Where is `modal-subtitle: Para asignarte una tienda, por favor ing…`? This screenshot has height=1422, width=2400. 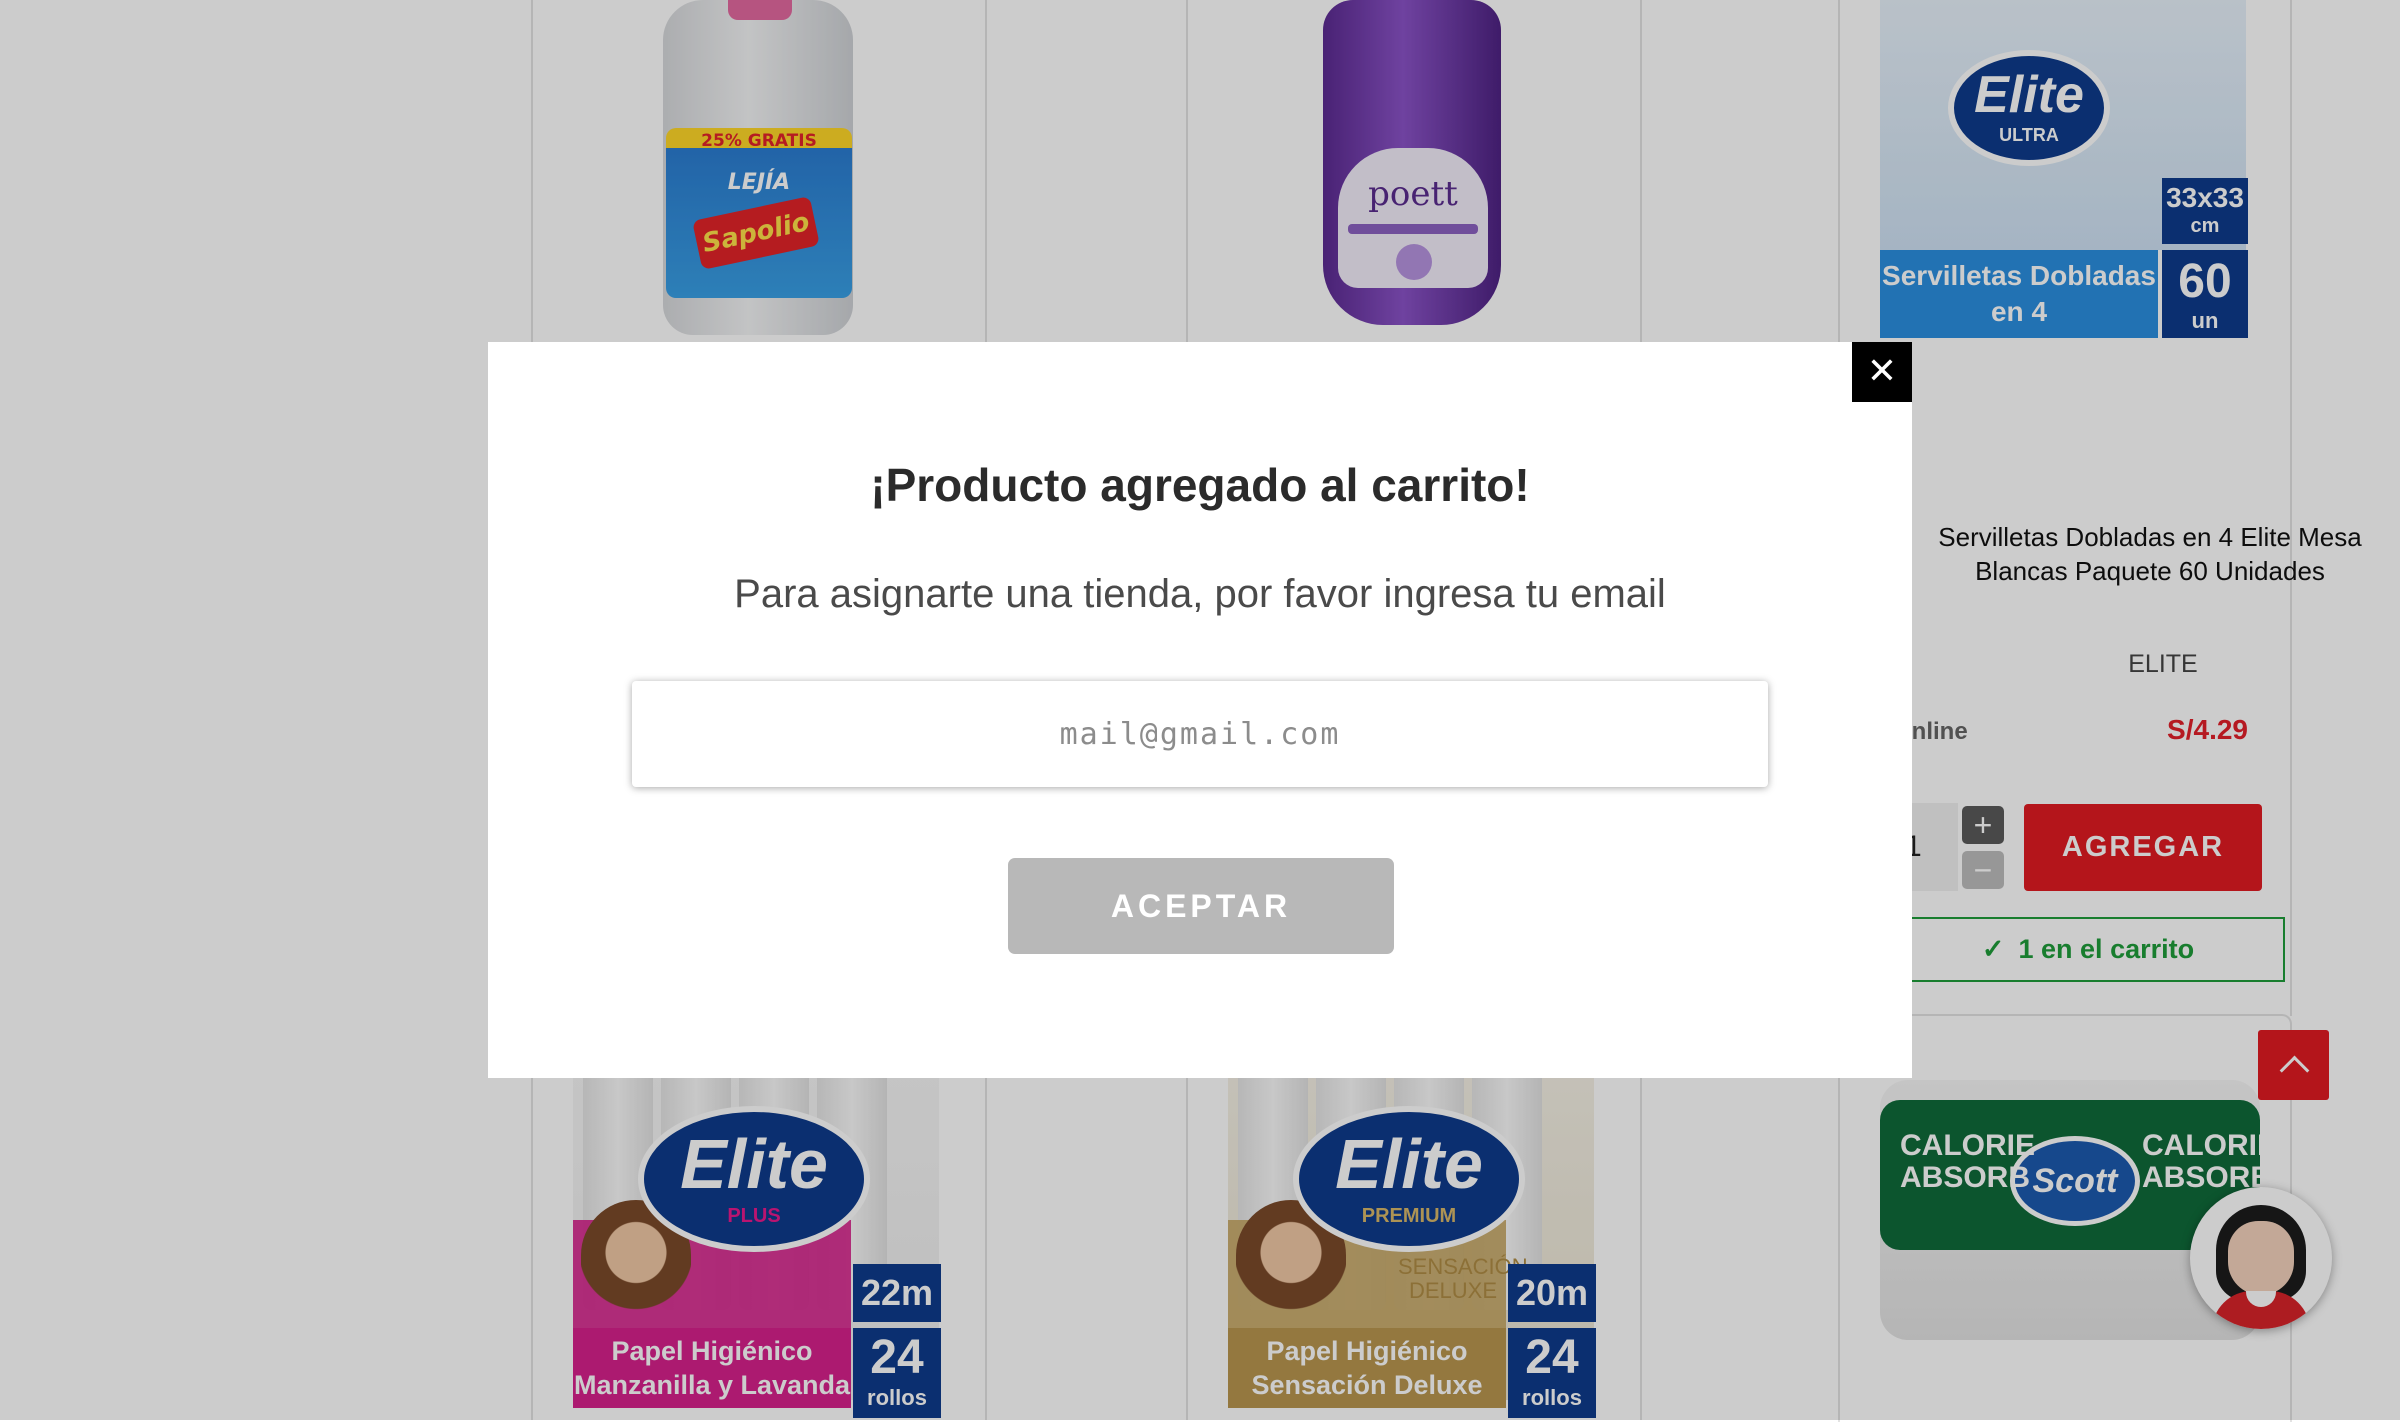
modal-subtitle: Para asignarte una tienda, por favor ing… is located at coordinates (1200, 594).